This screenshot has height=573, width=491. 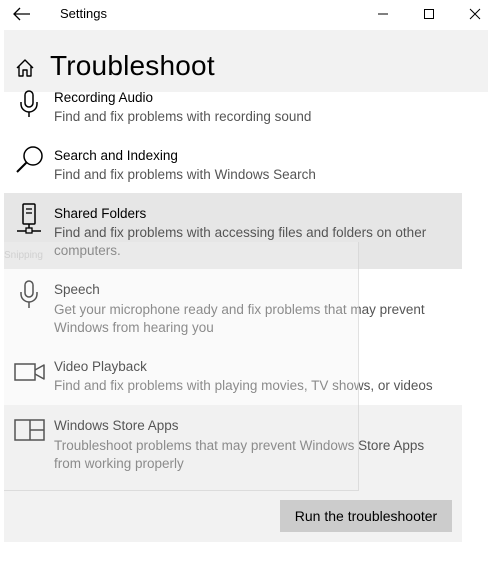 I want to click on store-apps-icon, so click(x=30, y=432).